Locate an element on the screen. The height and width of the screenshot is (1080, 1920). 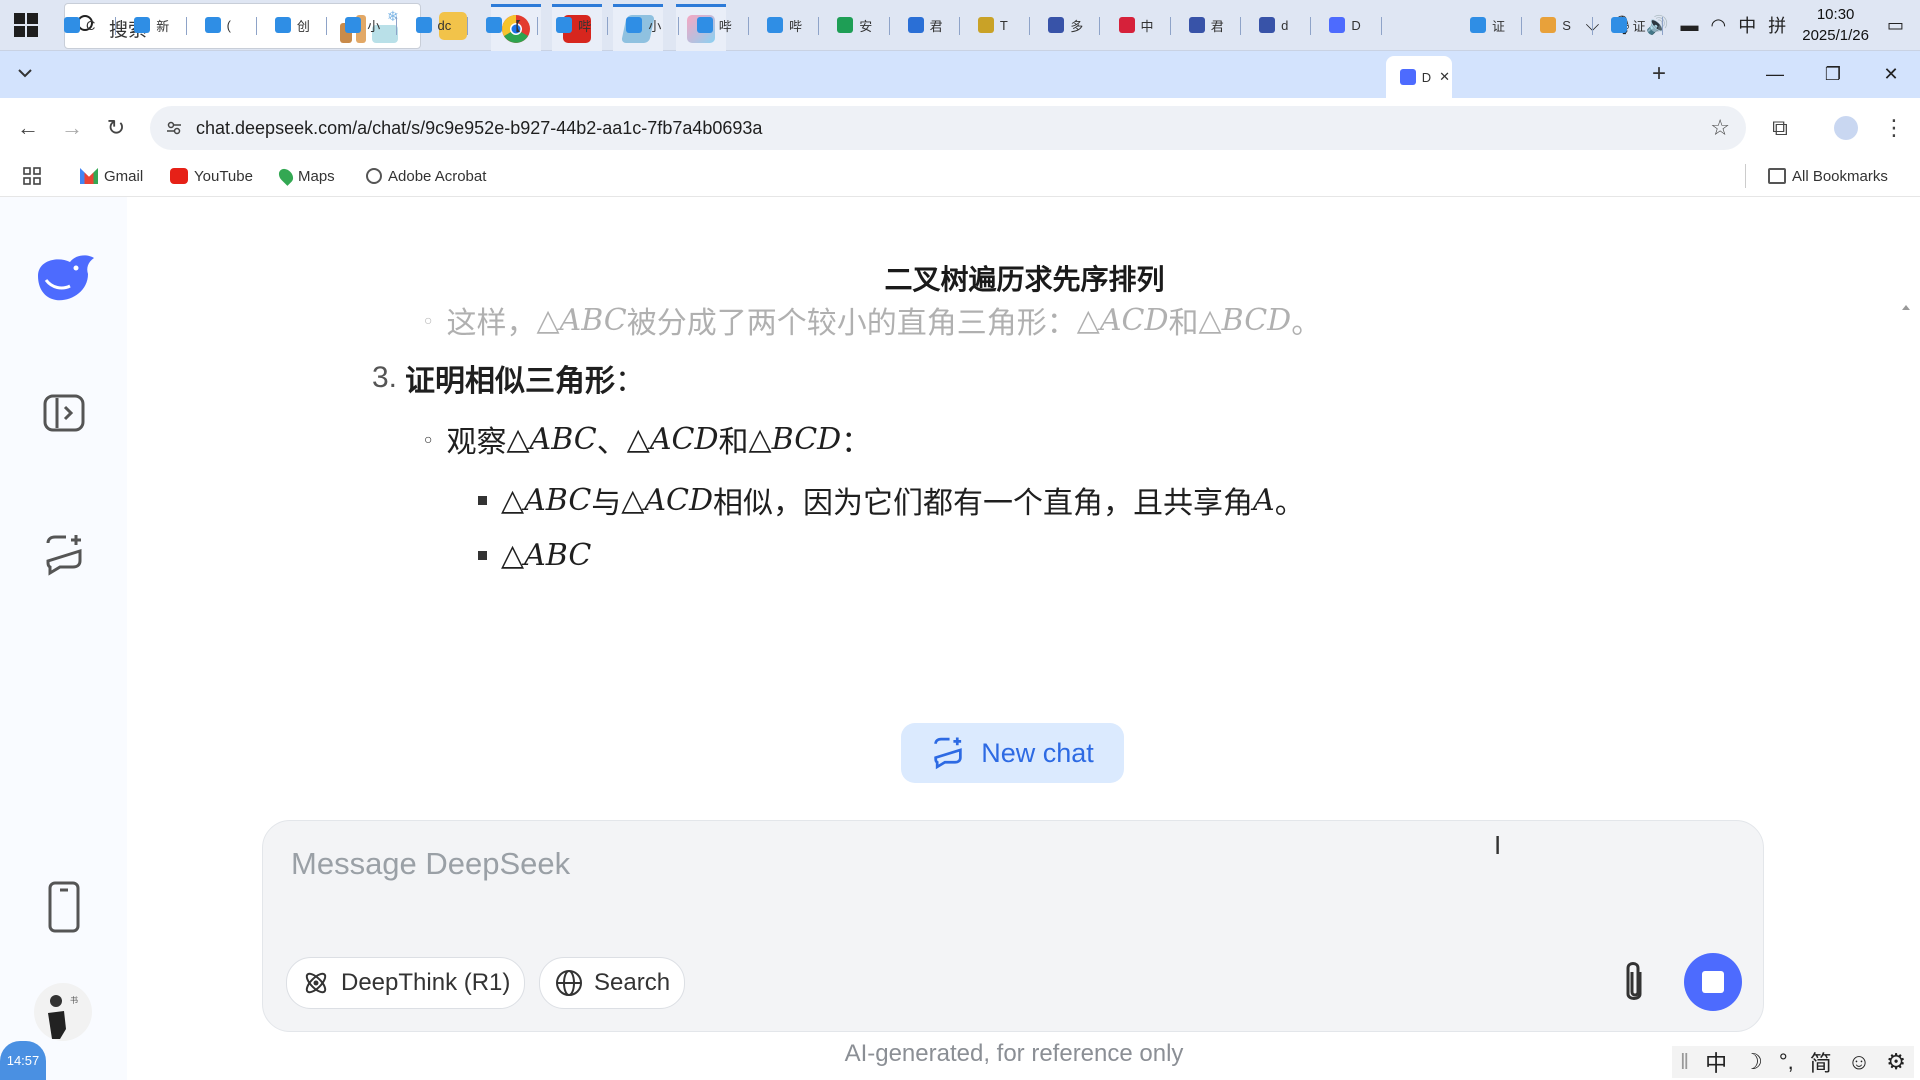
stop-icon is located at coordinates (1713, 982).